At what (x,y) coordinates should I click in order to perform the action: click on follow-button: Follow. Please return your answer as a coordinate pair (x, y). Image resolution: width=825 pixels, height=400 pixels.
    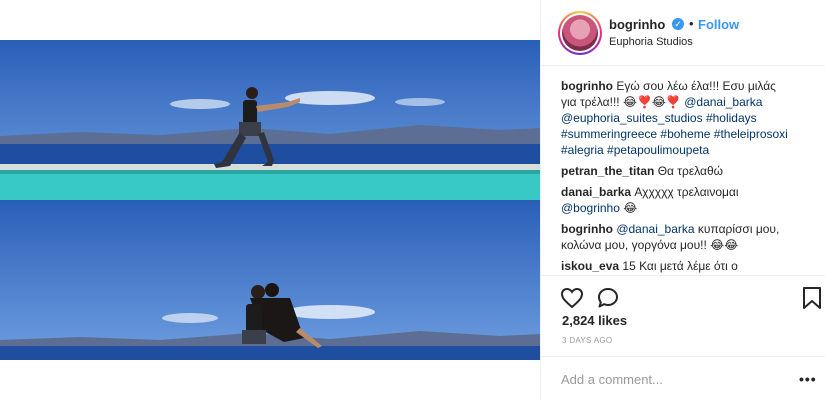
    Looking at the image, I should click on (718, 24).